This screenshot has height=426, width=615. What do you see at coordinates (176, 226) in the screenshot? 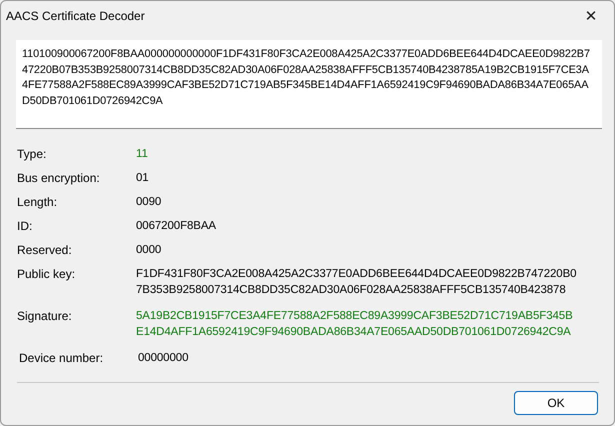
I see `field-value: 0067200F8BAA` at bounding box center [176, 226].